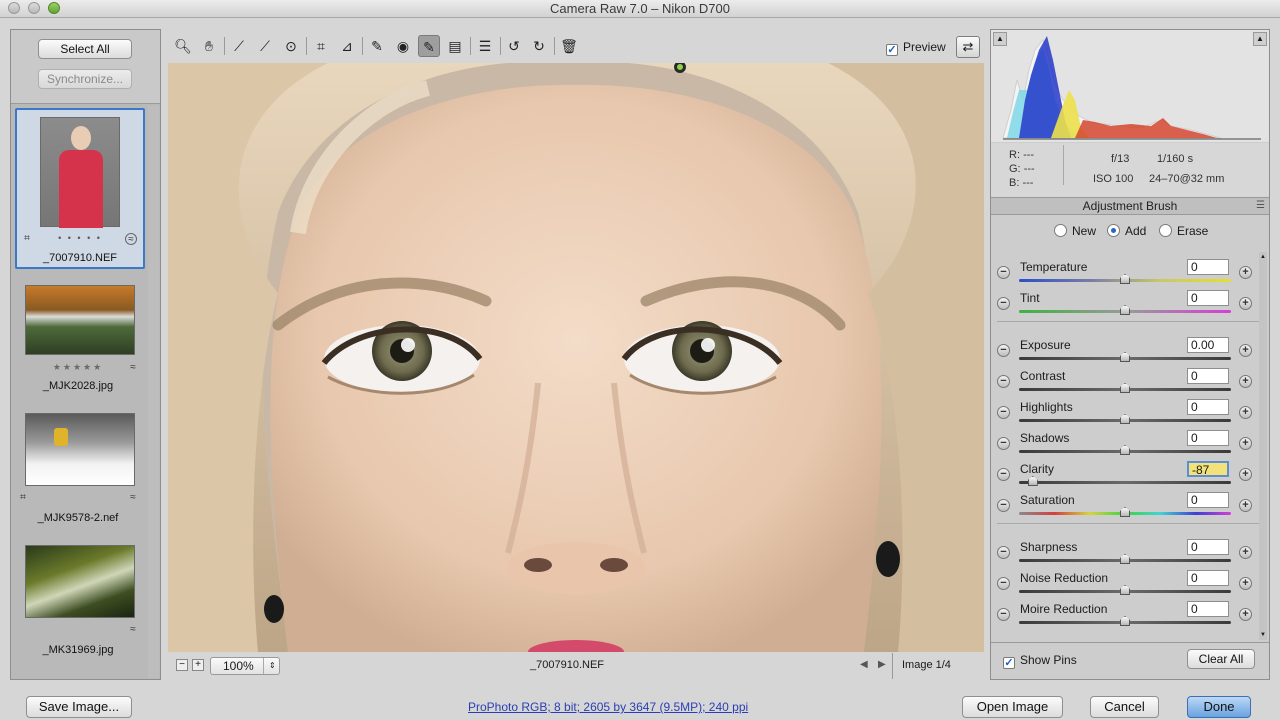  I want to click on b-readout: B: ---, so click(1021, 183).